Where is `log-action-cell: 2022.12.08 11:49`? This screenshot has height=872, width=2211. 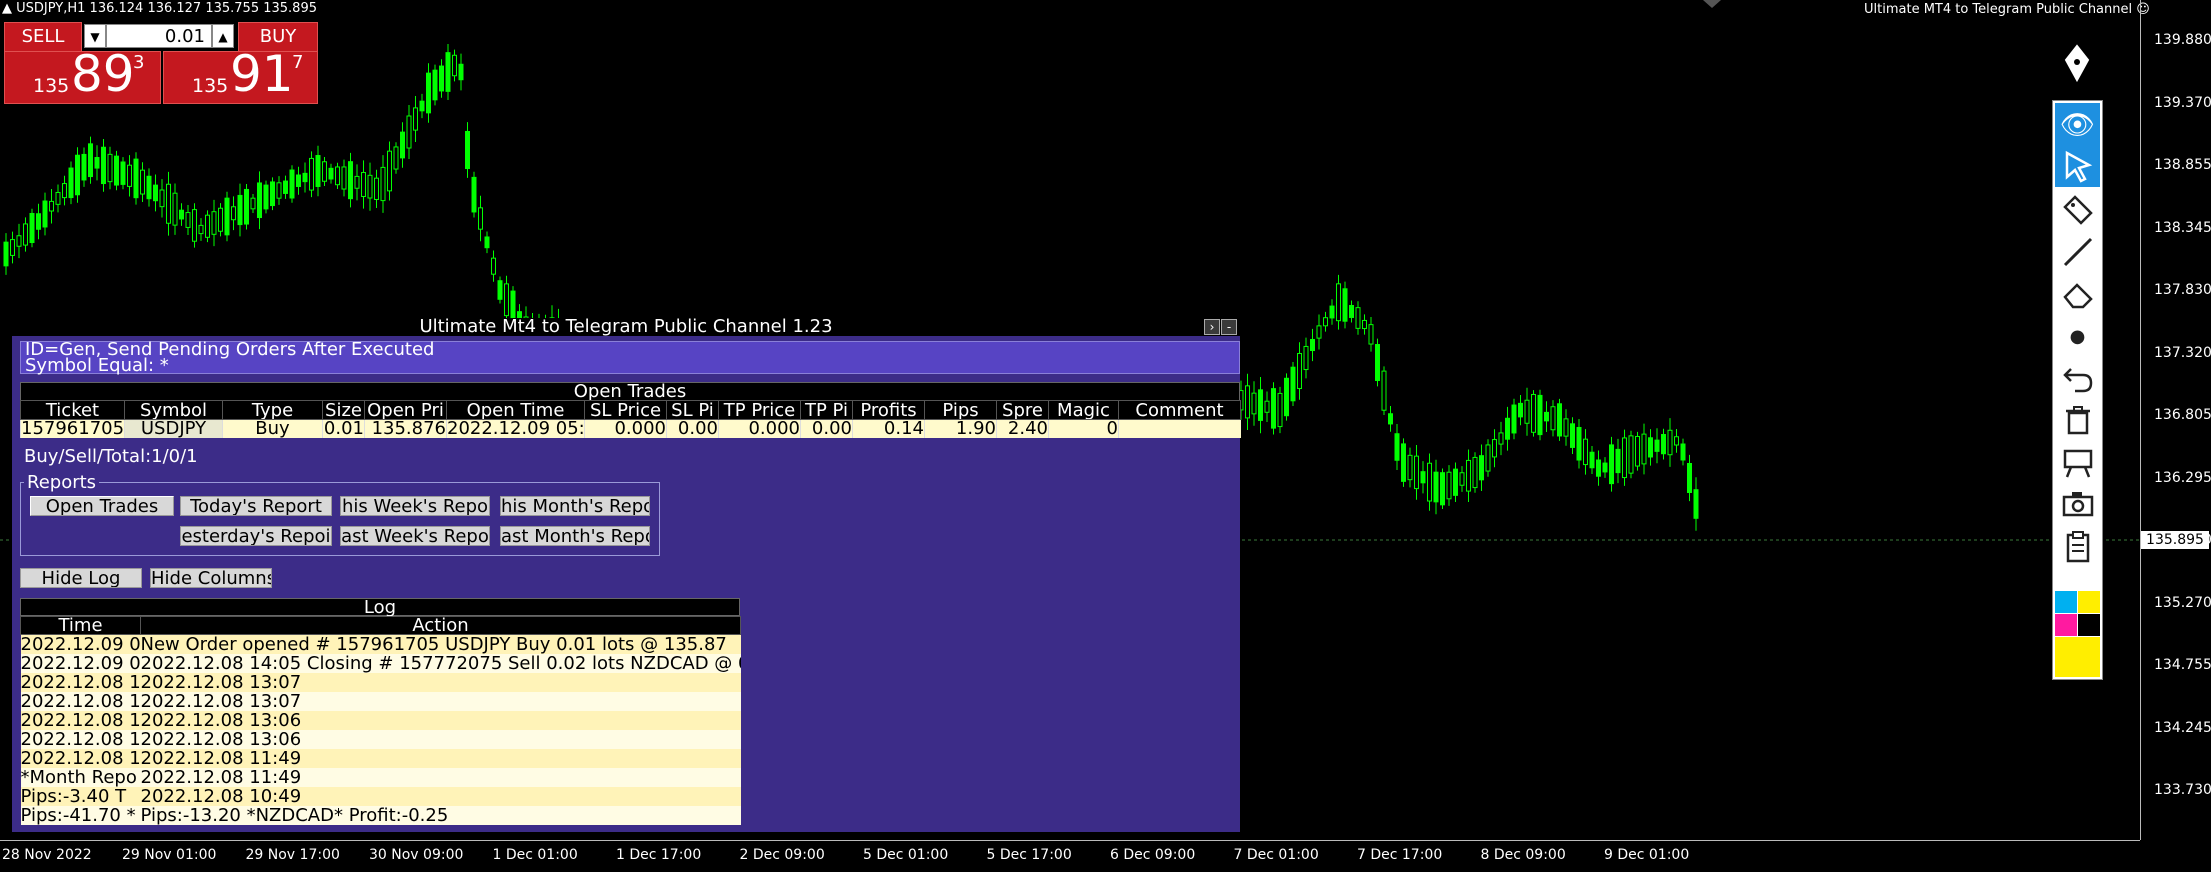 log-action-cell: 2022.12.08 11:49 is located at coordinates (440, 777).